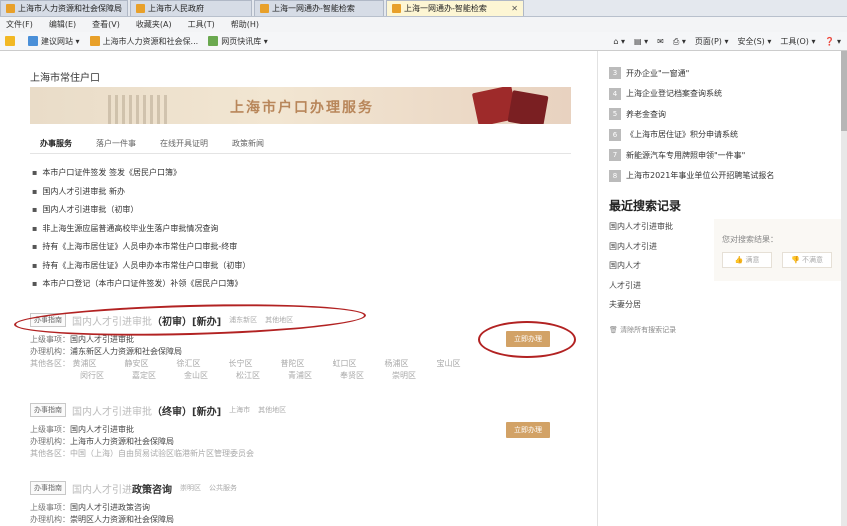 Image resolution: width=847 pixels, height=526 pixels. I want to click on service-link: 本市户口证件签发 签发《居民户口簿》, so click(141, 176).